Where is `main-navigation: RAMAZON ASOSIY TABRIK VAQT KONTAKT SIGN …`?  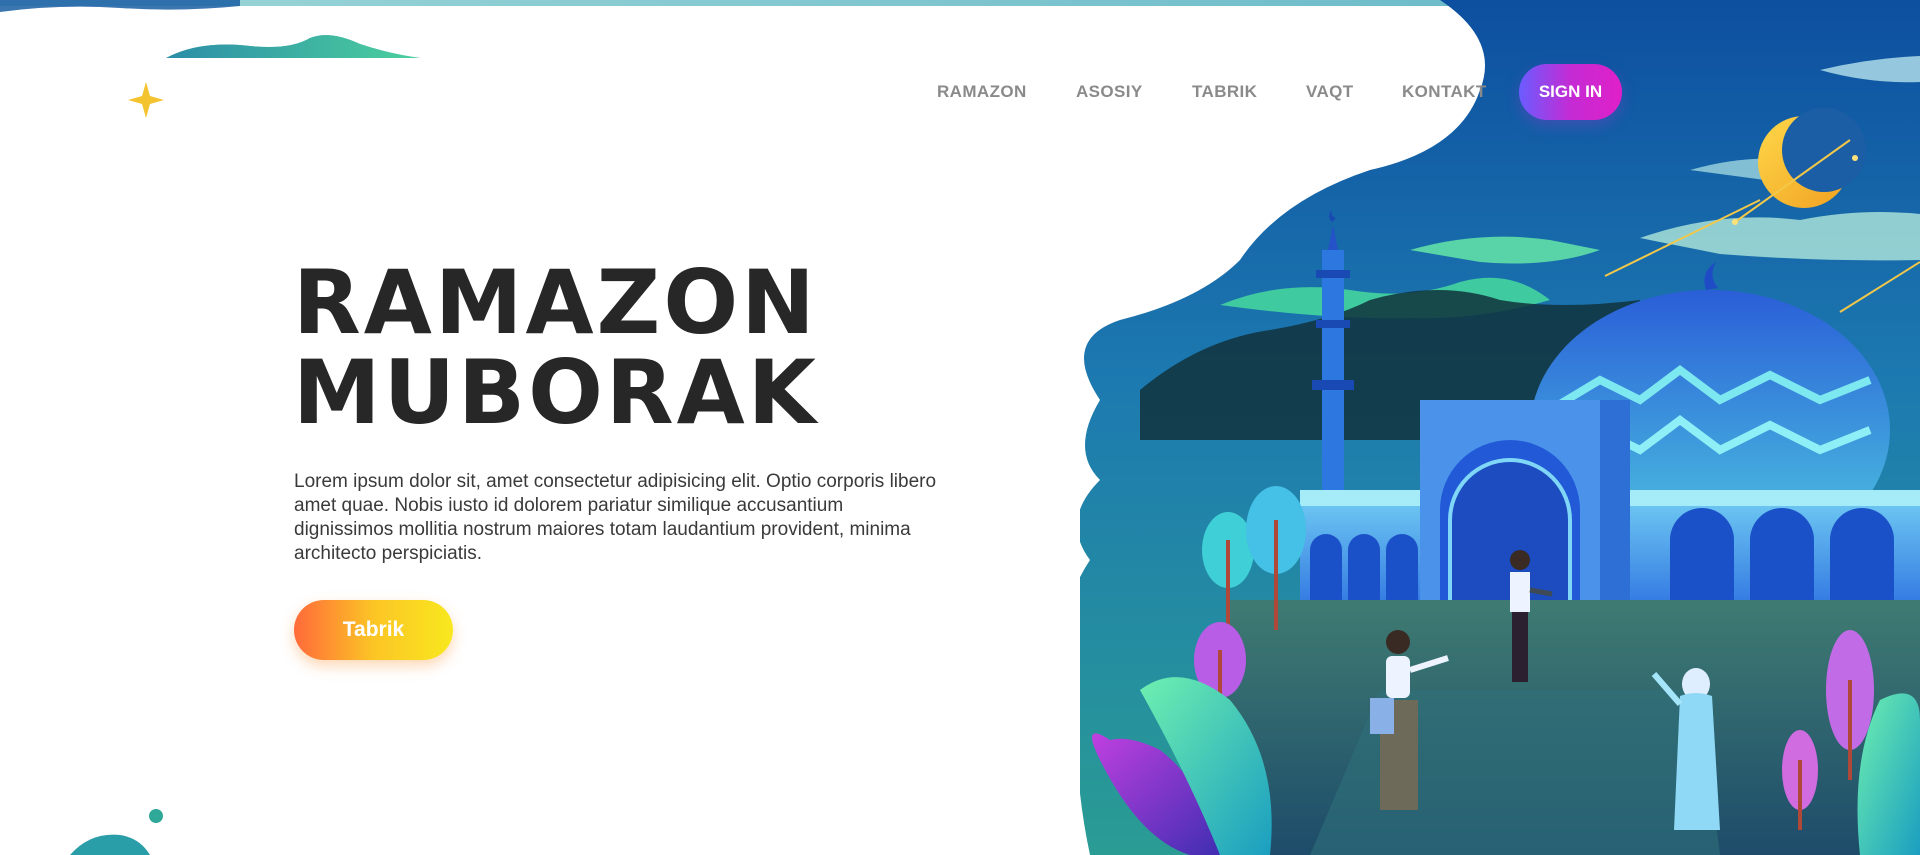
main-navigation: RAMAZON ASOSIY TABRIK VAQT KONTAKT SIGN … is located at coordinates (960, 92).